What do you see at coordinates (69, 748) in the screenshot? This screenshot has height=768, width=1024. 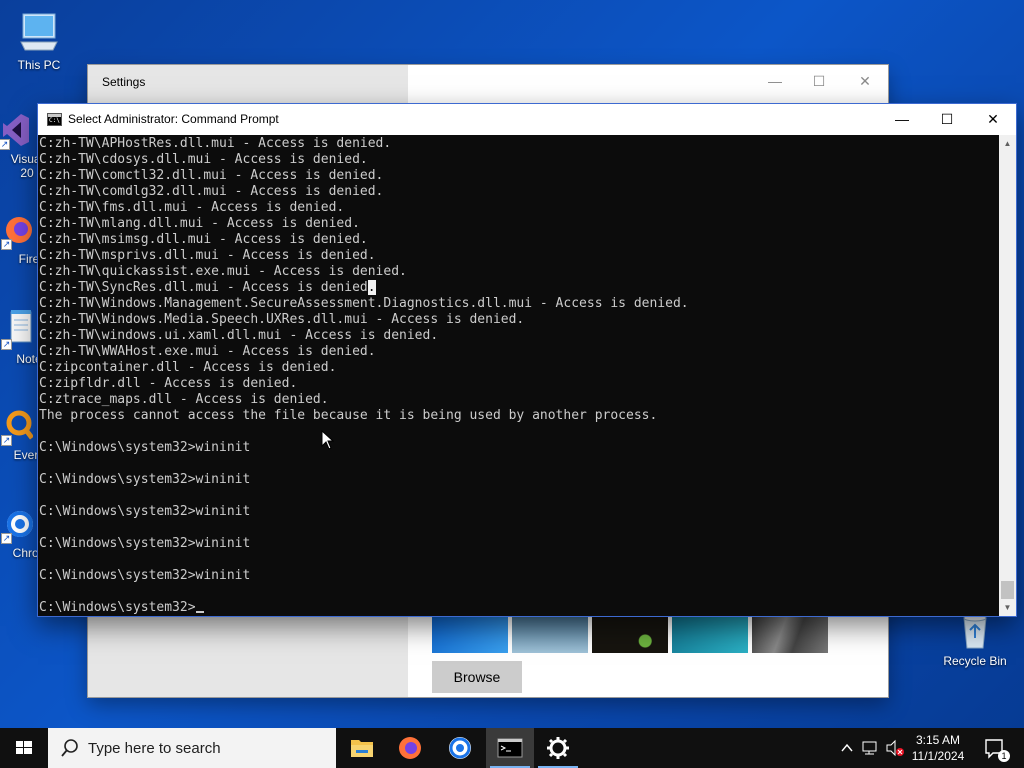 I see `search-icon` at bounding box center [69, 748].